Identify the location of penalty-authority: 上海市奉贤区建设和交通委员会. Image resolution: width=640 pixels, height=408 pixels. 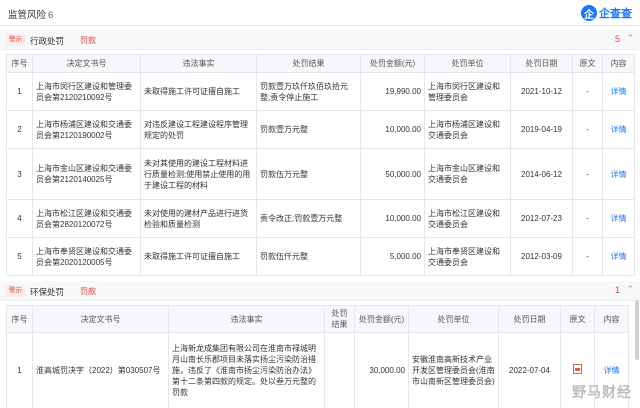
(467, 256).